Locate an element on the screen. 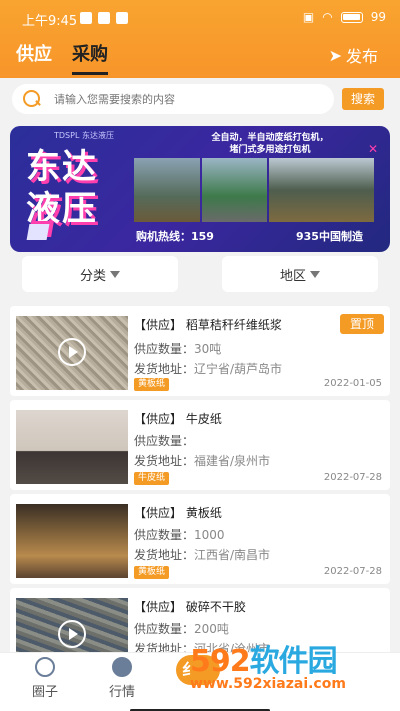 This screenshot has height=711, width=400. watermark-brand-number: 592 is located at coordinates (220, 661).